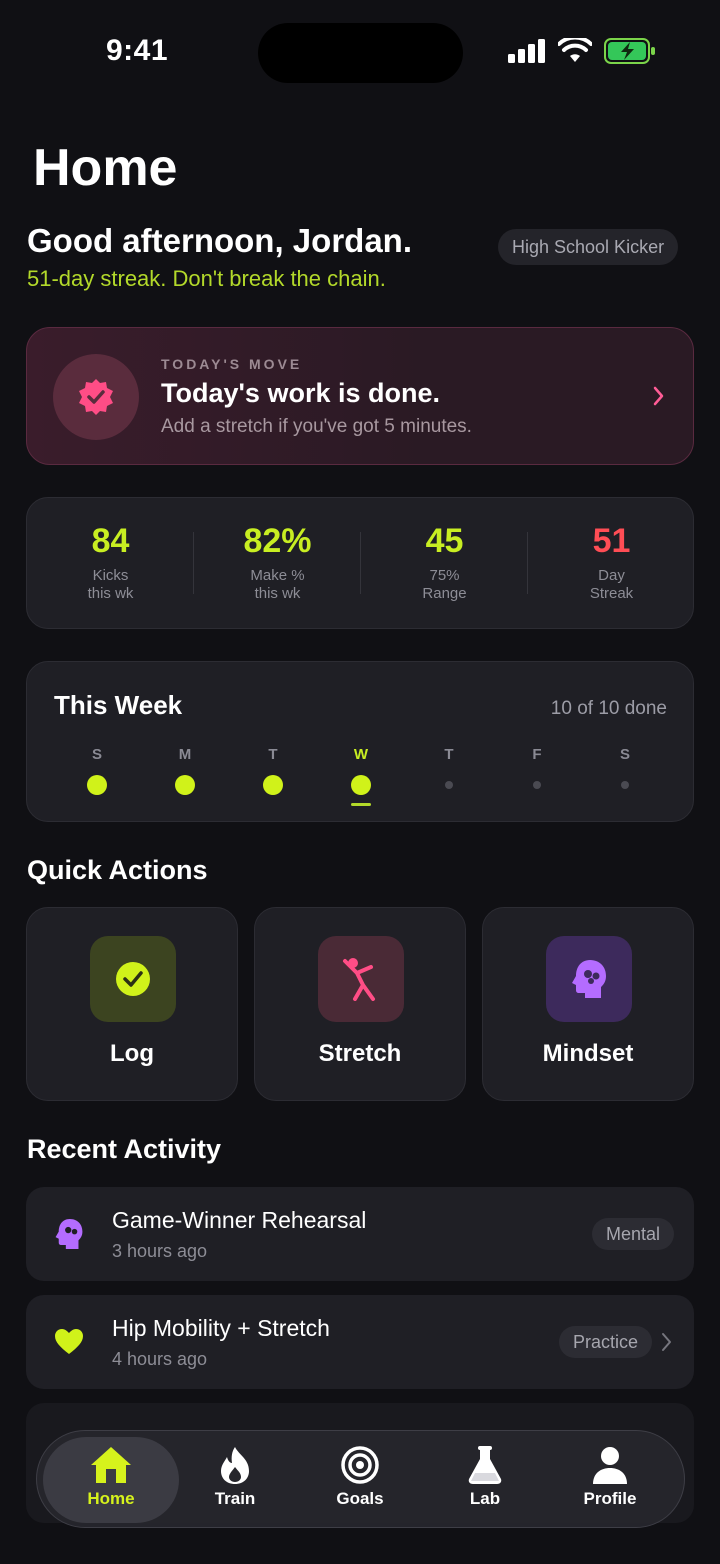  I want to click on tab-lab: Lab, so click(485, 1477).